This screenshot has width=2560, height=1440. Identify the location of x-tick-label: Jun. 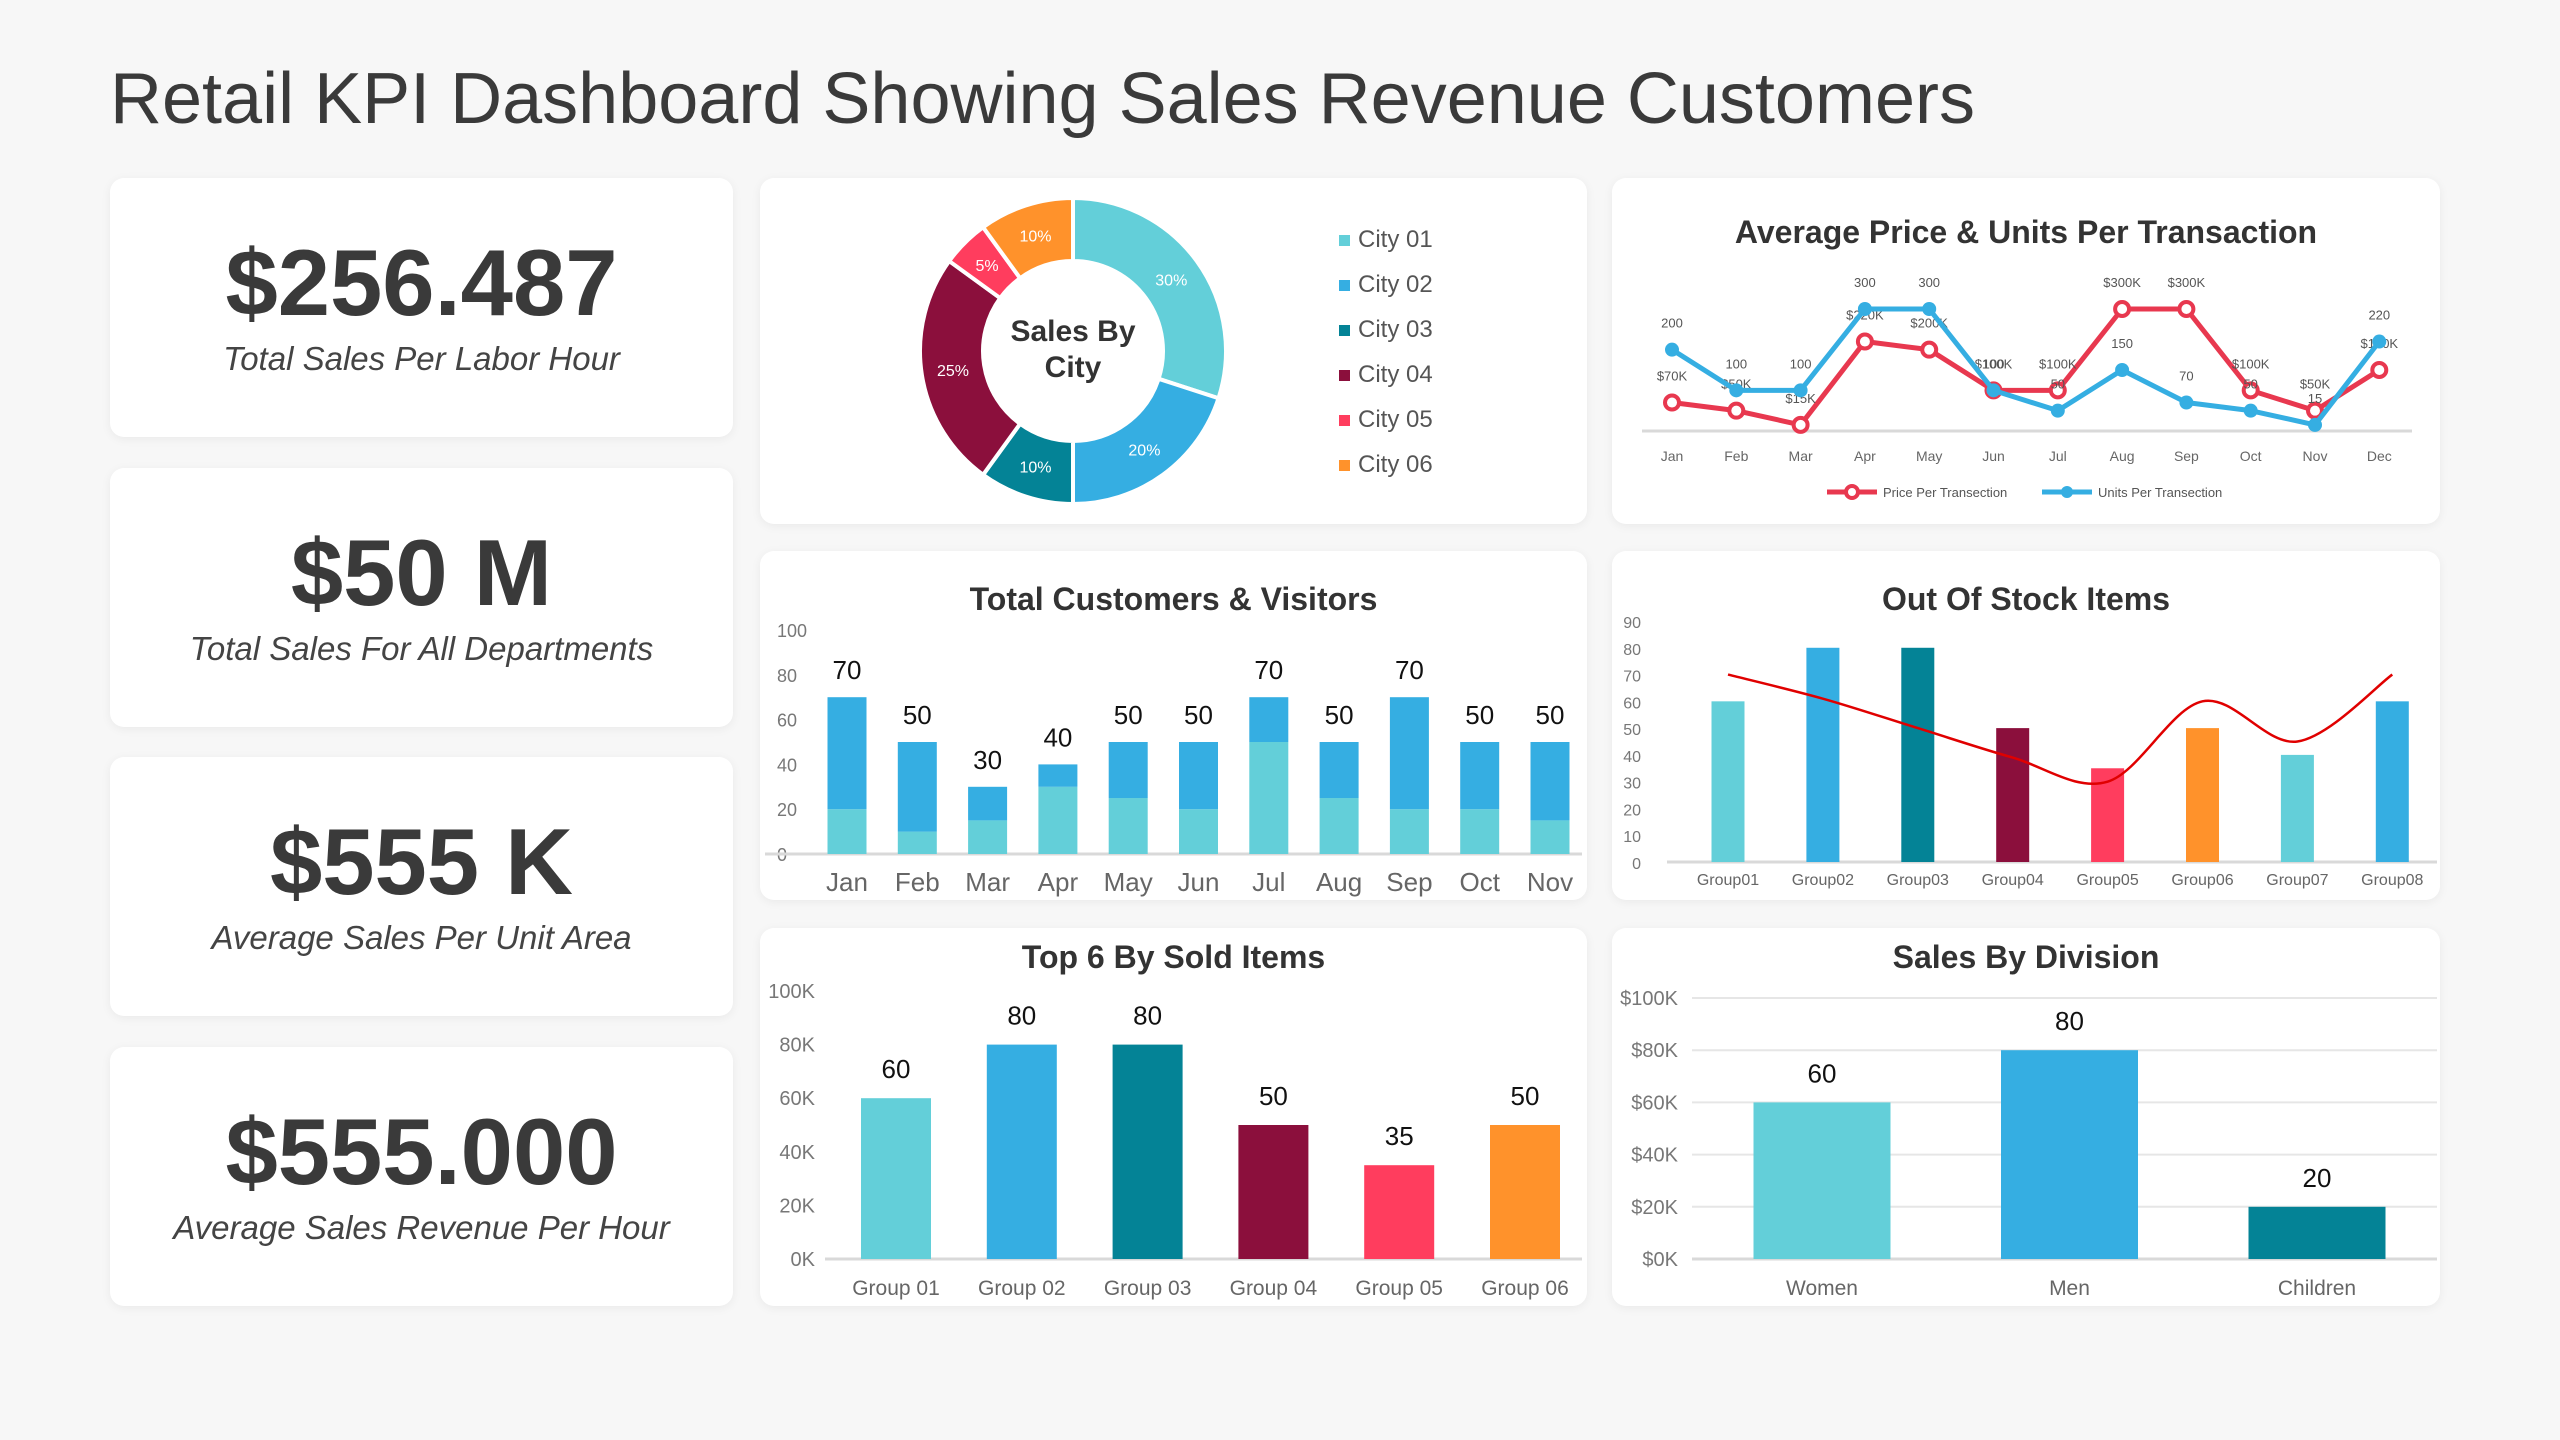
(1199, 882).